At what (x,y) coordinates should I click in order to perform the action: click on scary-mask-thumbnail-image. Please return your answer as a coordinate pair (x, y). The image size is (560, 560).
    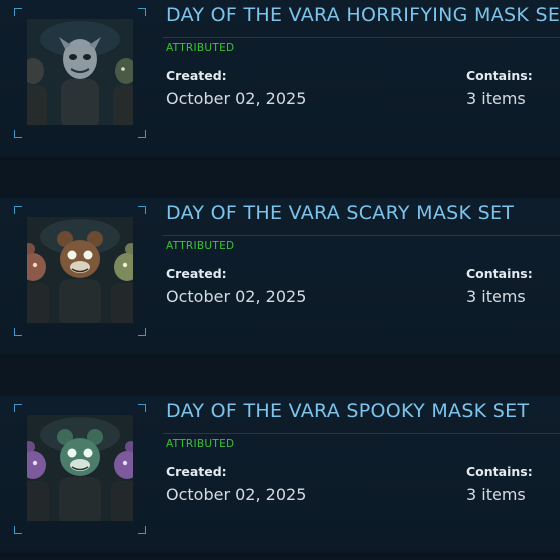
    Looking at the image, I should click on (80, 270).